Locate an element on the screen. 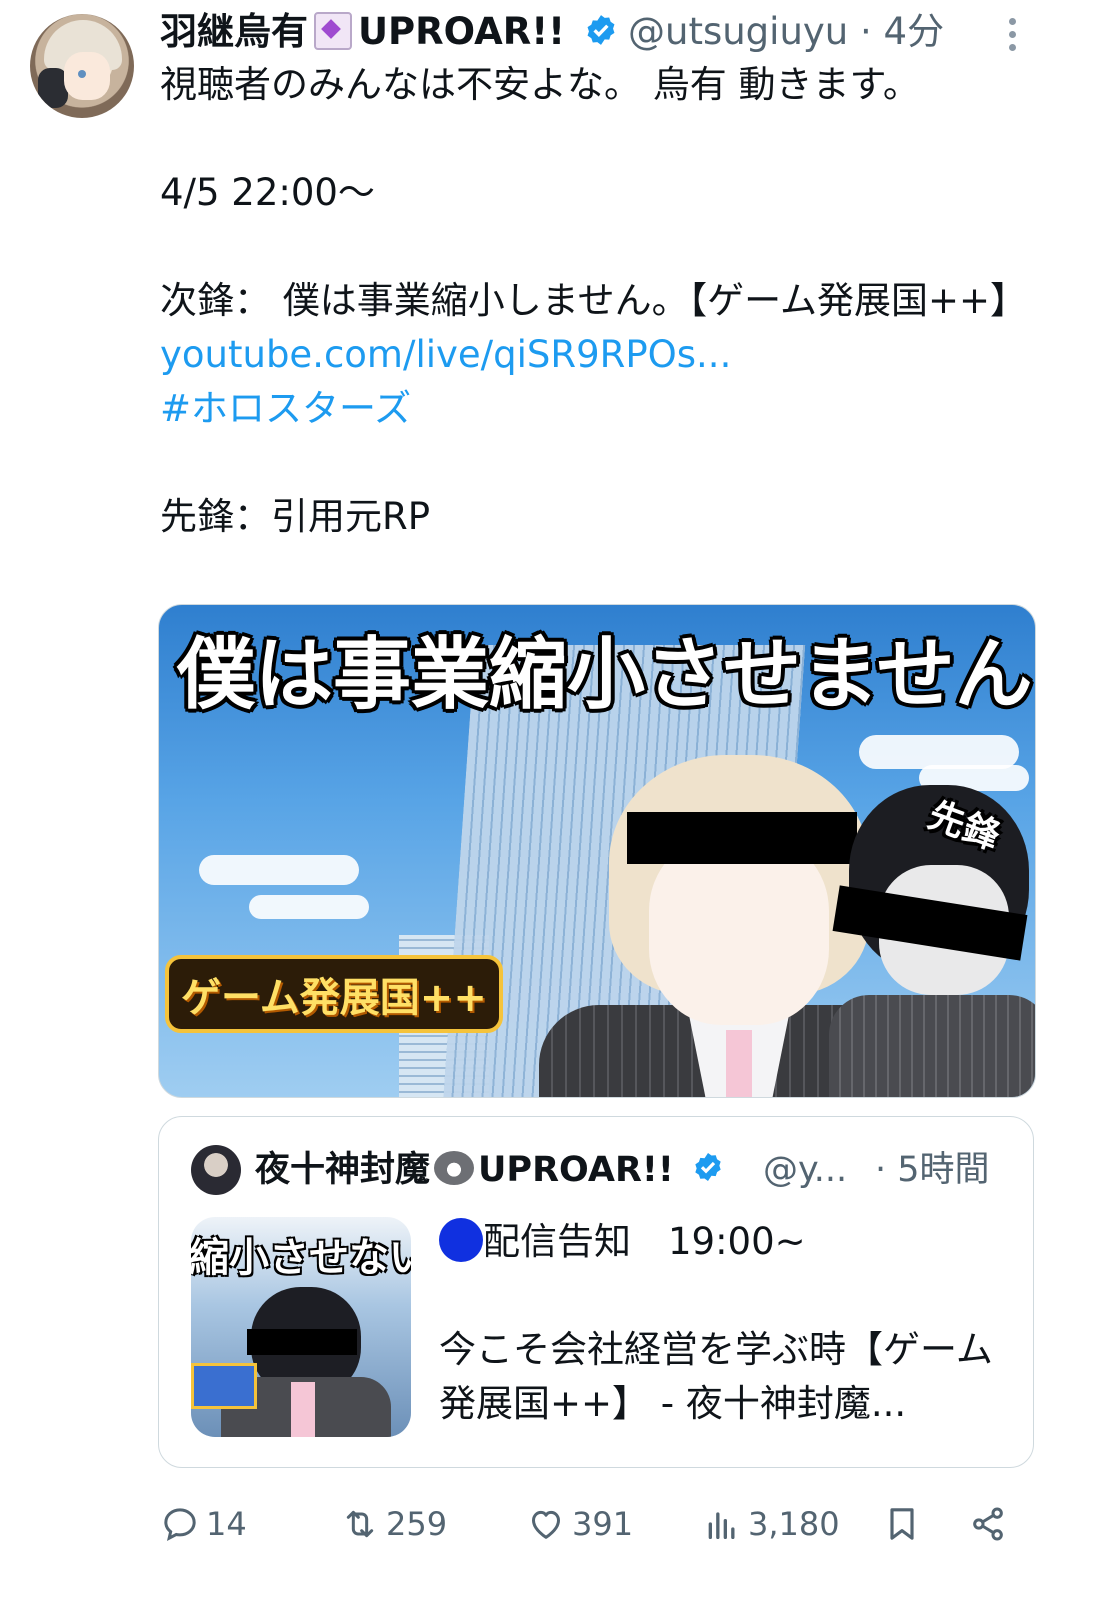 The height and width of the screenshot is (1614, 1096). quote-time: · 5時間 is located at coordinates (932, 1170).